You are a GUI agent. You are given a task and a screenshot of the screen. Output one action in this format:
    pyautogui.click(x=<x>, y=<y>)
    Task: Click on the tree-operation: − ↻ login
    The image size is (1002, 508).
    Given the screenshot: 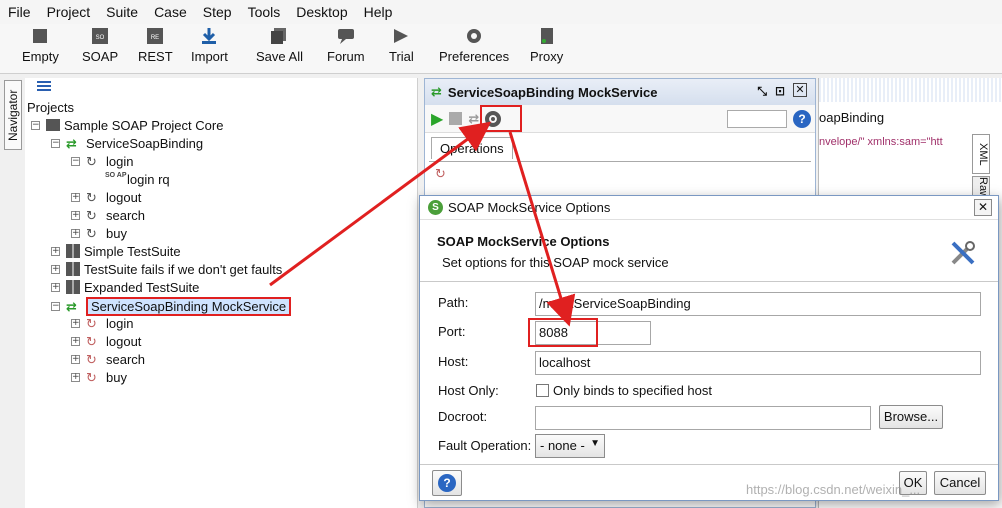 What is the action you would take?
    pyautogui.click(x=102, y=161)
    